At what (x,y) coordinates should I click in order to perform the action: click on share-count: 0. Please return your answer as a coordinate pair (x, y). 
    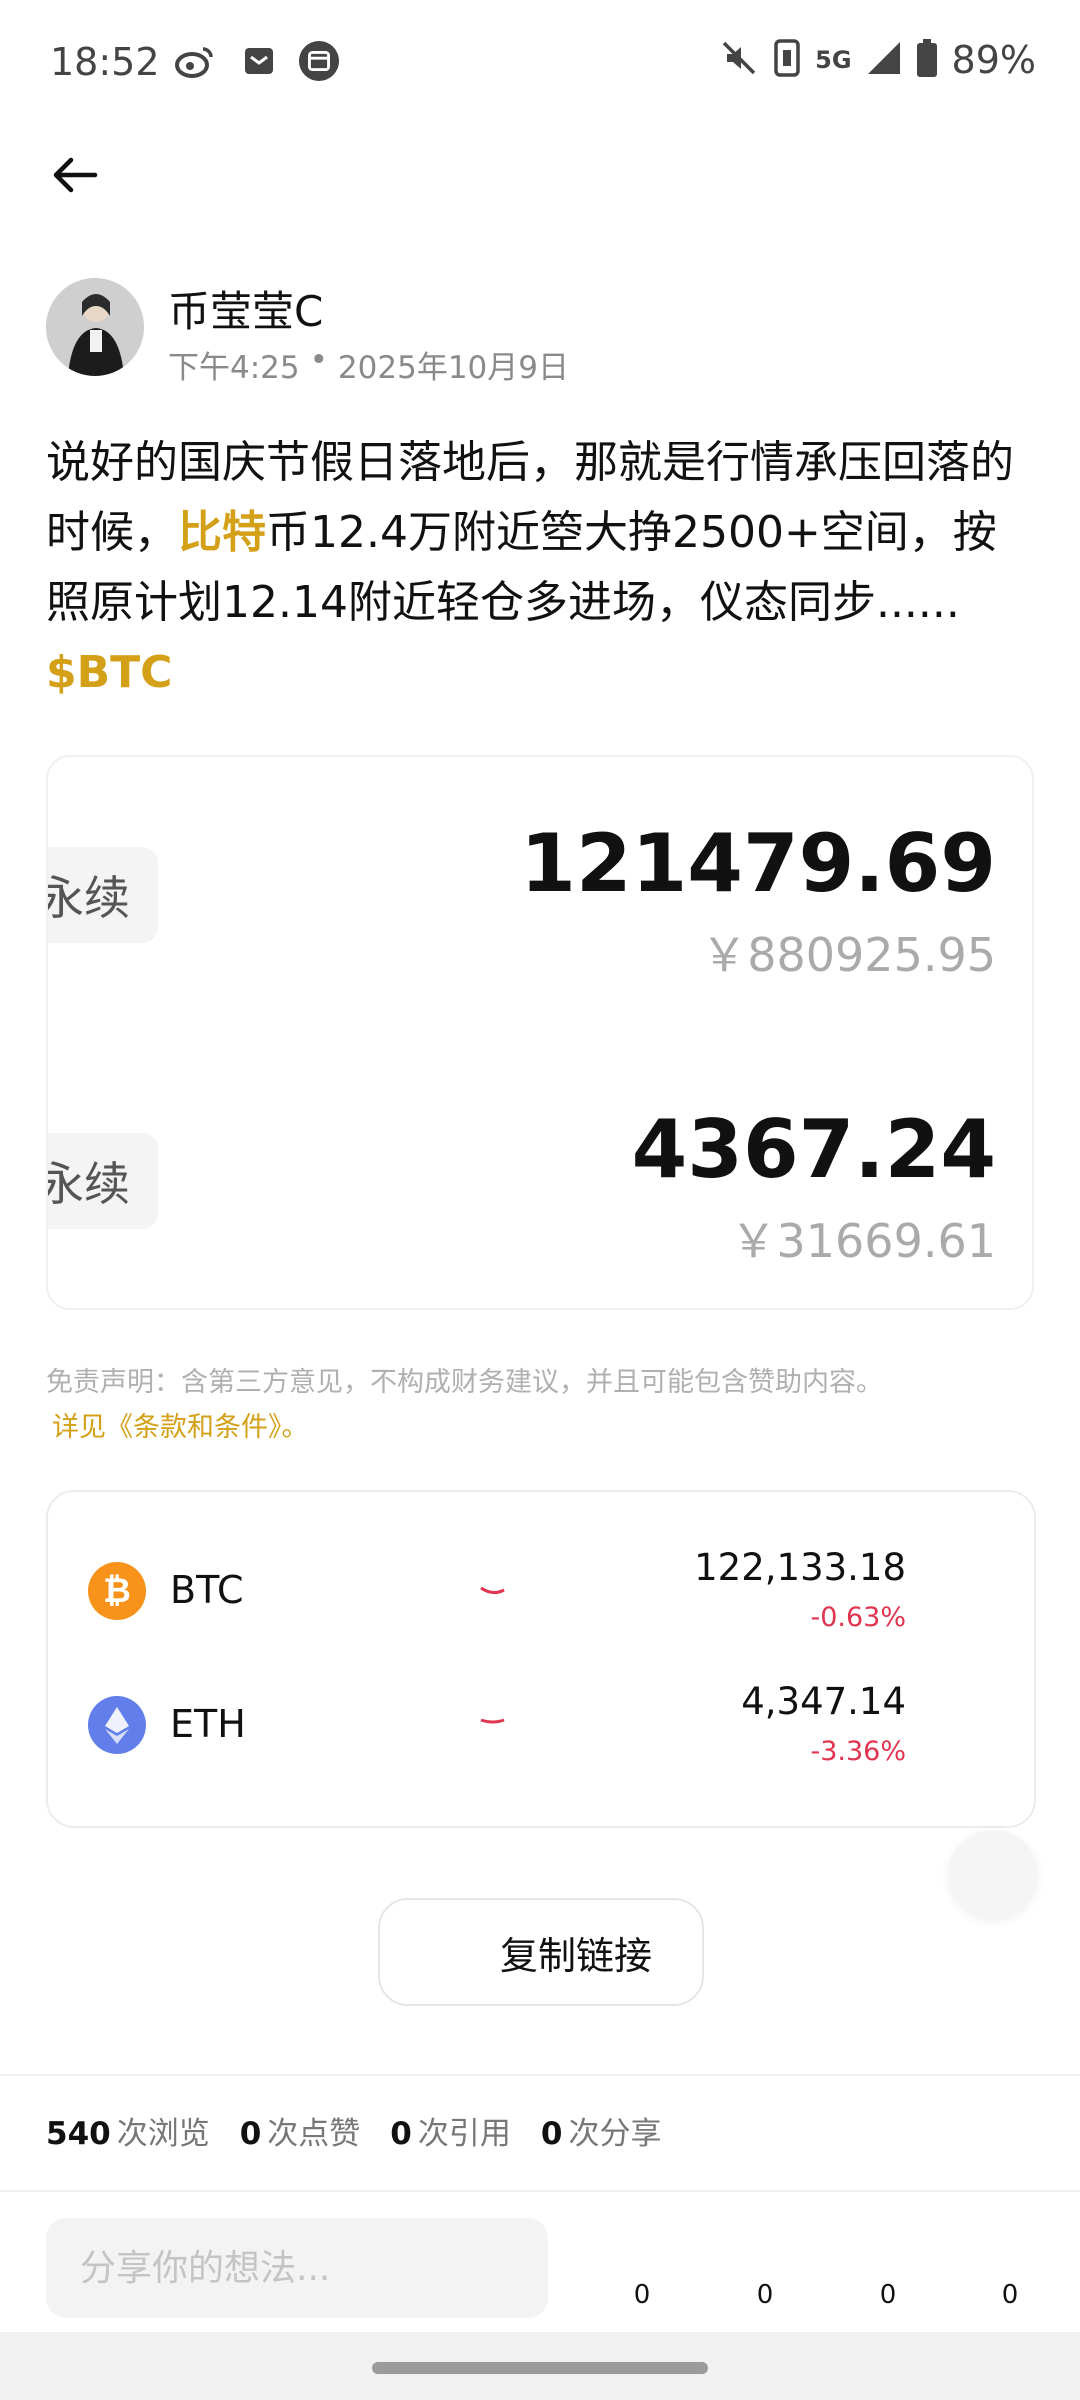
    Looking at the image, I should click on (1010, 2295).